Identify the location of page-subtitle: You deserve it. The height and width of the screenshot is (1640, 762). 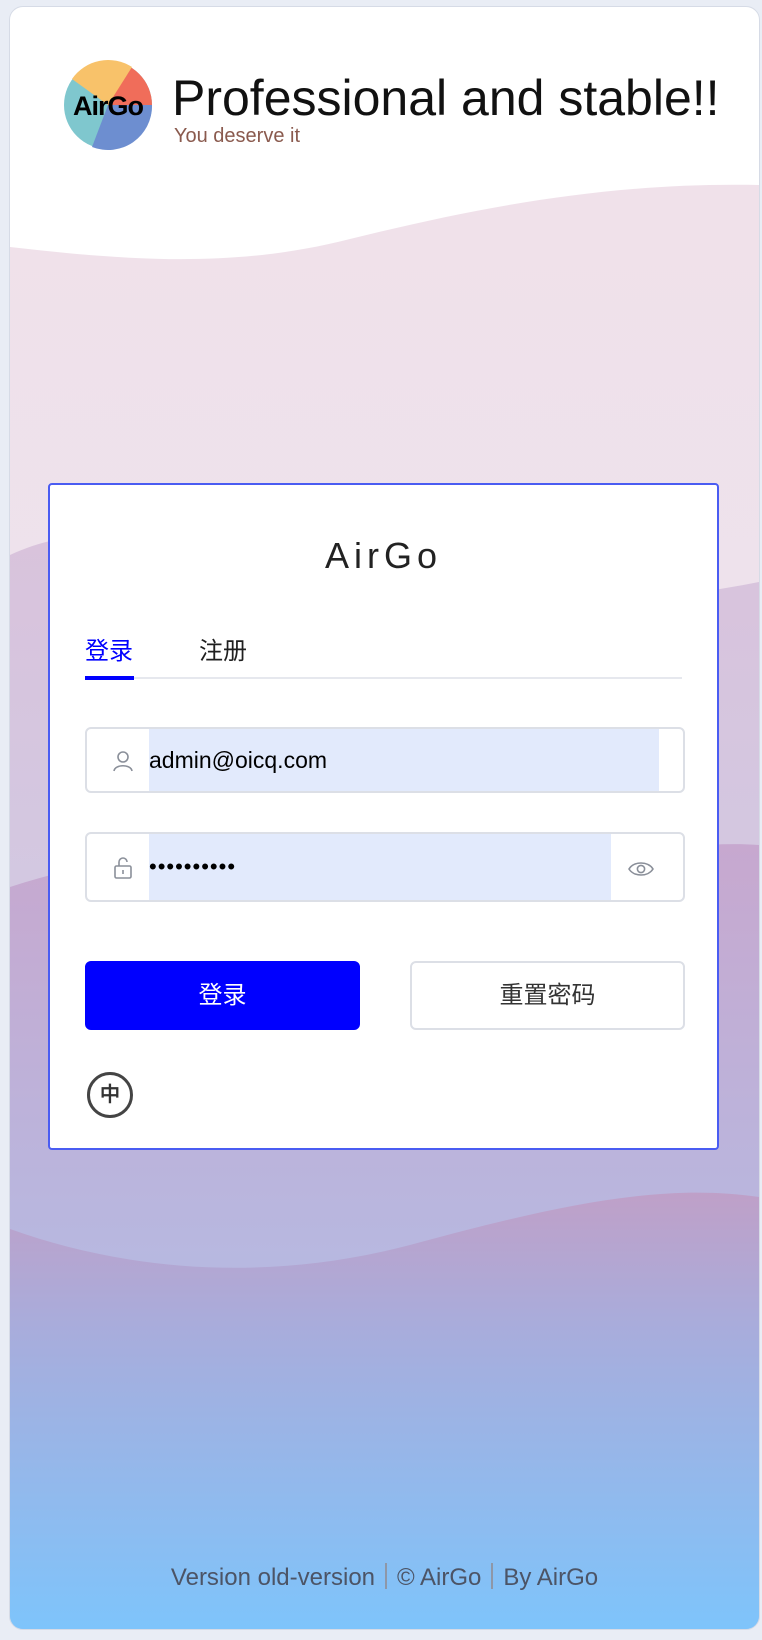
(237, 136).